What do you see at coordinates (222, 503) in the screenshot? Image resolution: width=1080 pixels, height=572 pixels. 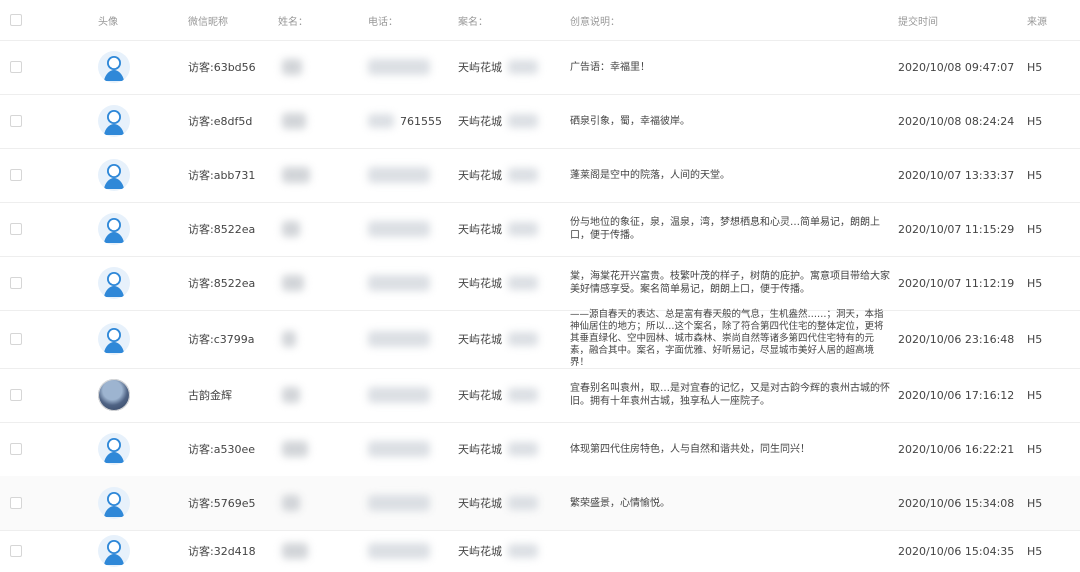 I see `nickname: 访客:5769e5` at bounding box center [222, 503].